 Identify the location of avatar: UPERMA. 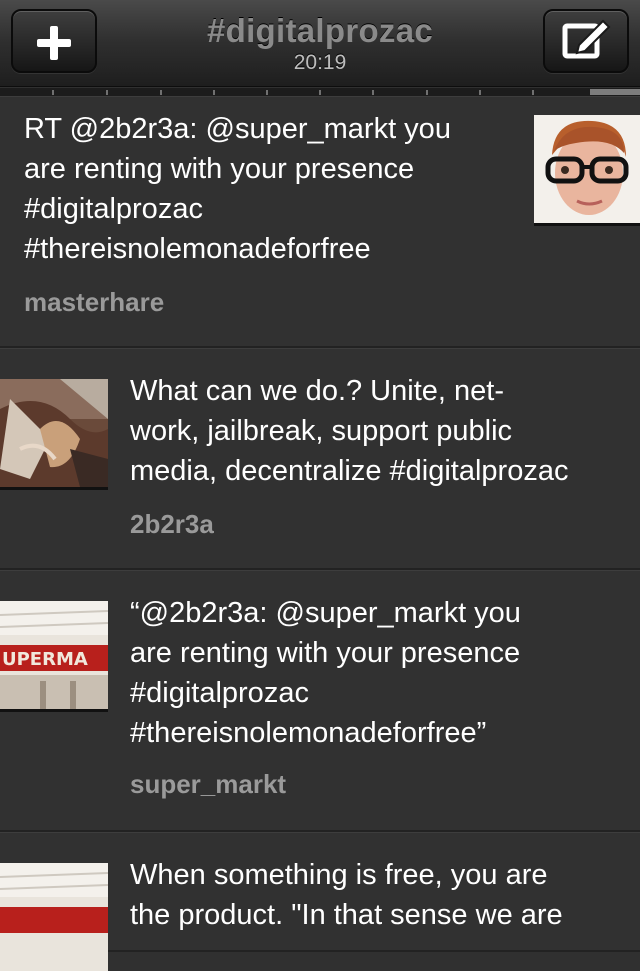
(54, 655).